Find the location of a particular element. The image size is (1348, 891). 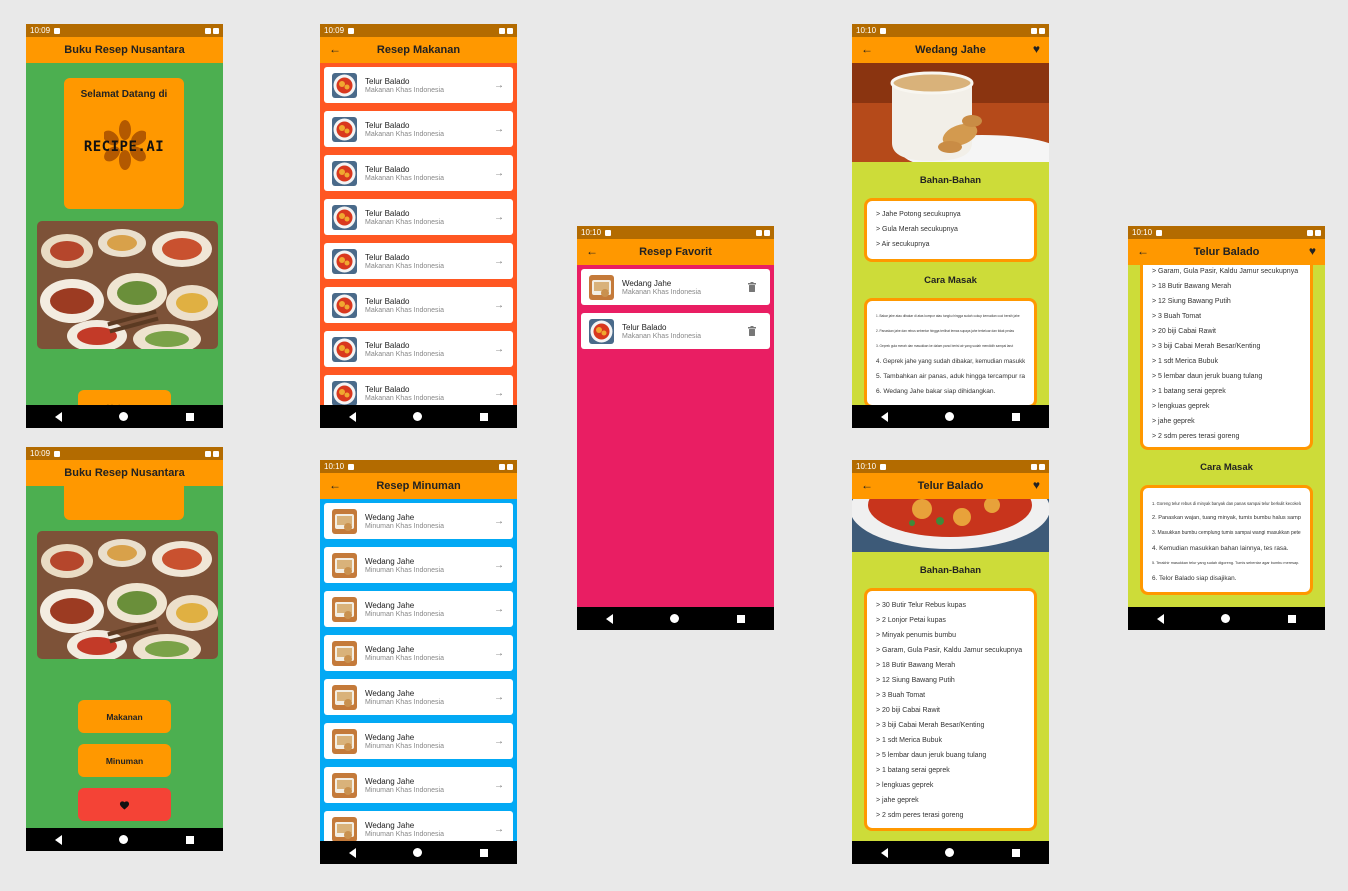

wifi-icon is located at coordinates (1034, 466).